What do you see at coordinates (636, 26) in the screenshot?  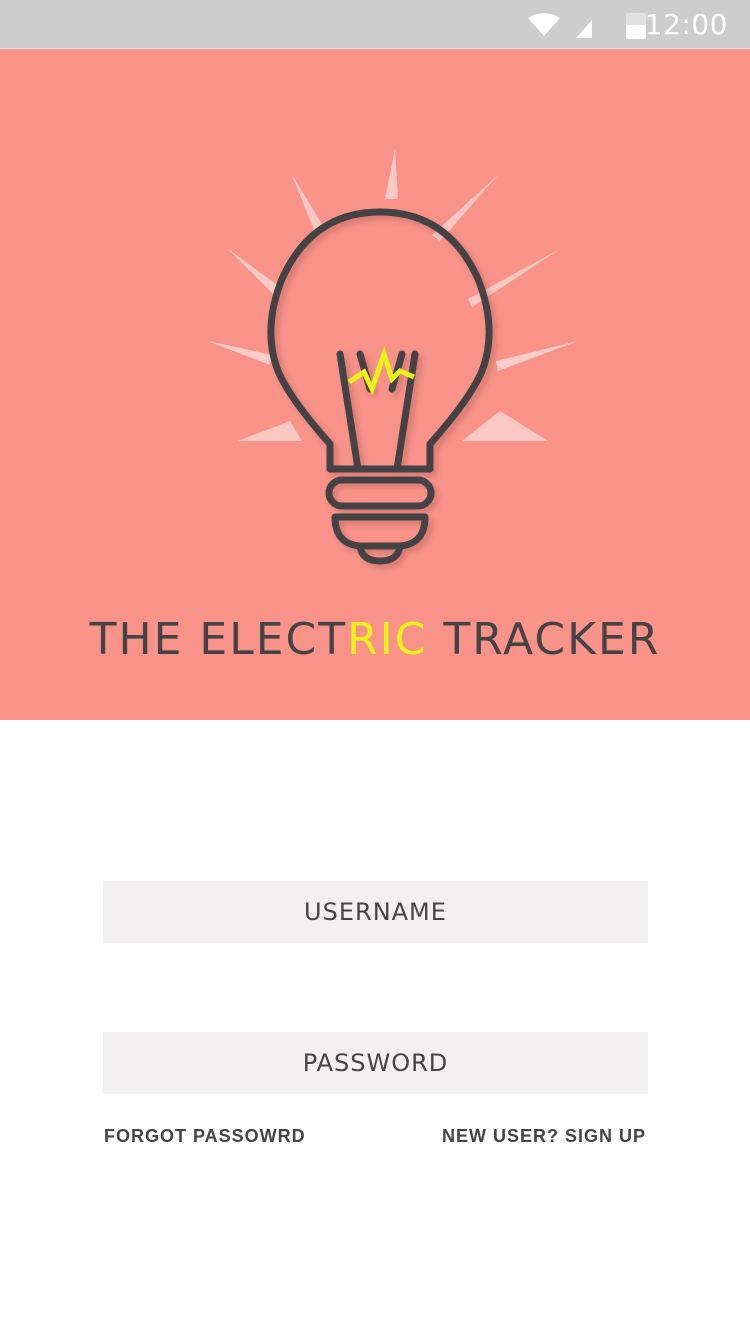 I see `battery-icon` at bounding box center [636, 26].